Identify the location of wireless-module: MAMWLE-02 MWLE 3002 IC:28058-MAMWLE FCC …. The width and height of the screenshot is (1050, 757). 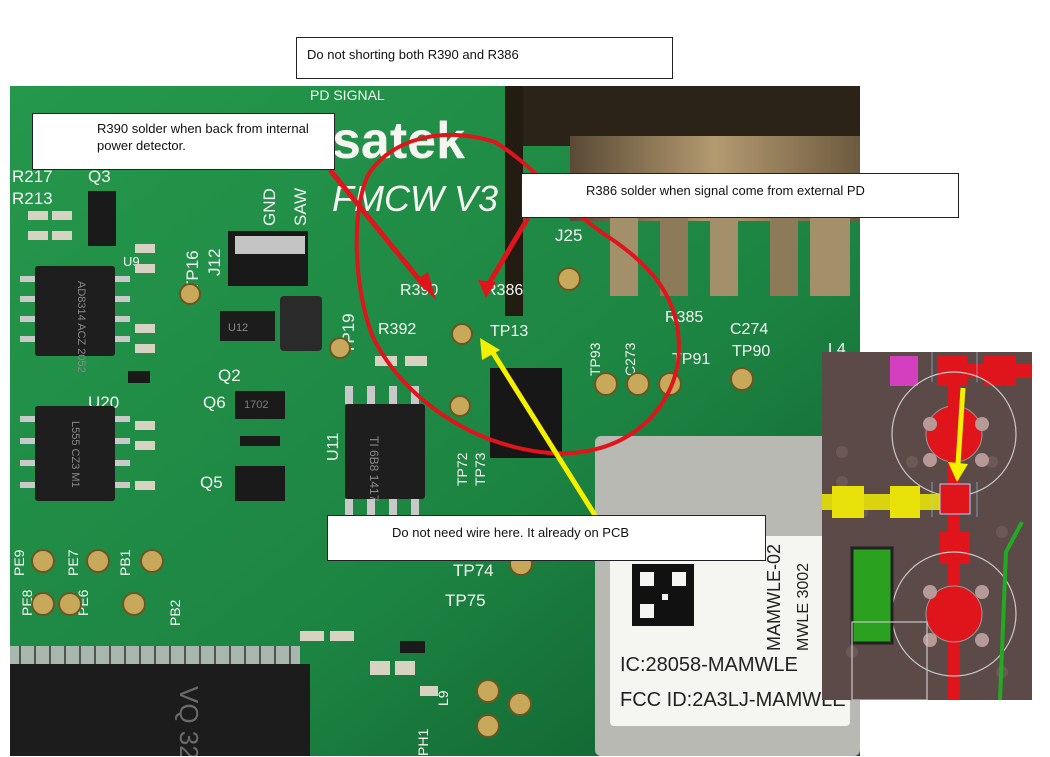
(727, 596).